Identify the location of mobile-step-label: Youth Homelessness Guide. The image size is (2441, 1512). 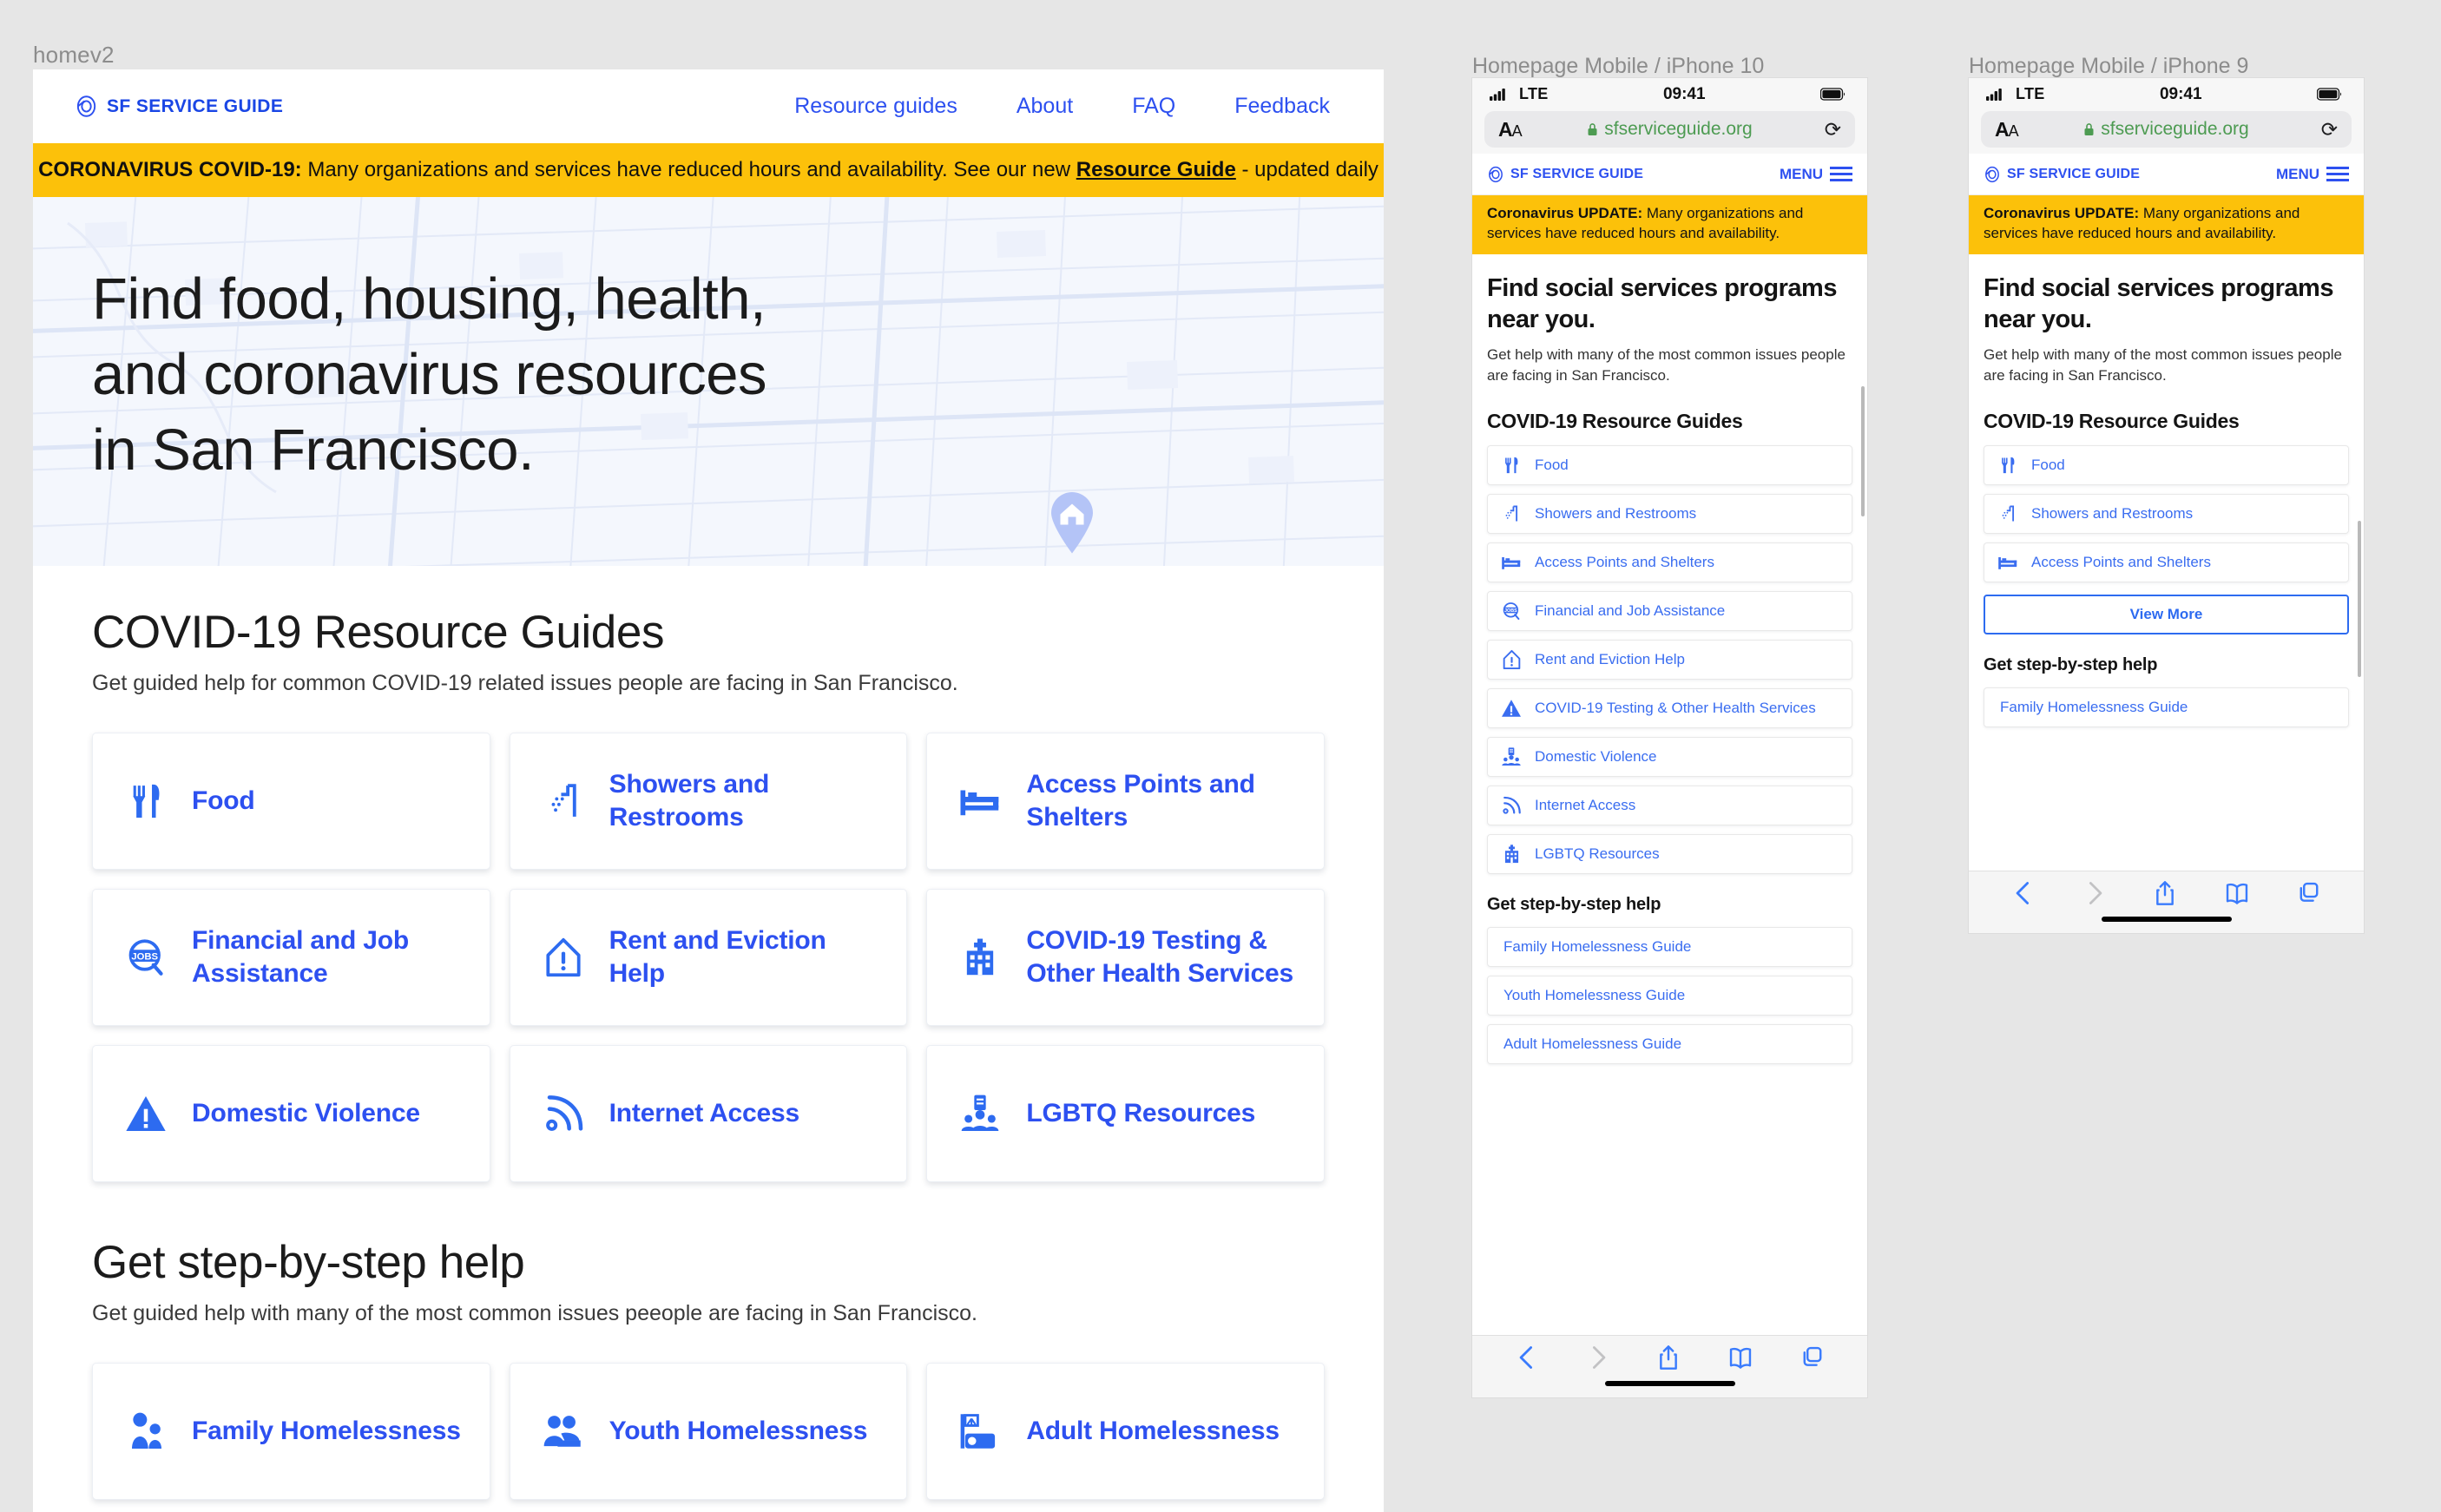
(1594, 994).